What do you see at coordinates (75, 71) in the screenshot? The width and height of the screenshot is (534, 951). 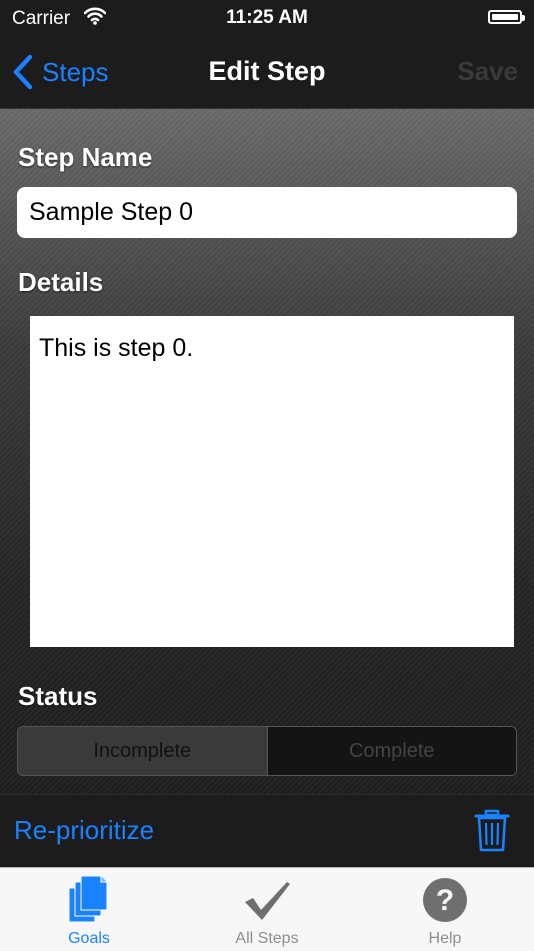 I see `back-button-label: Steps` at bounding box center [75, 71].